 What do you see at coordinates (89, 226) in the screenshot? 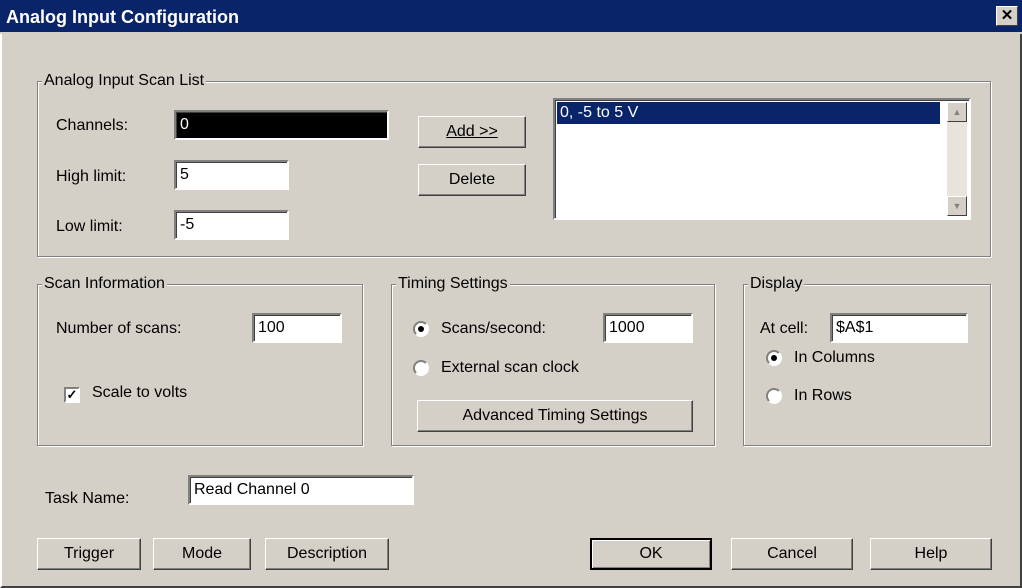
I see `low-limit-label: Low limit:` at bounding box center [89, 226].